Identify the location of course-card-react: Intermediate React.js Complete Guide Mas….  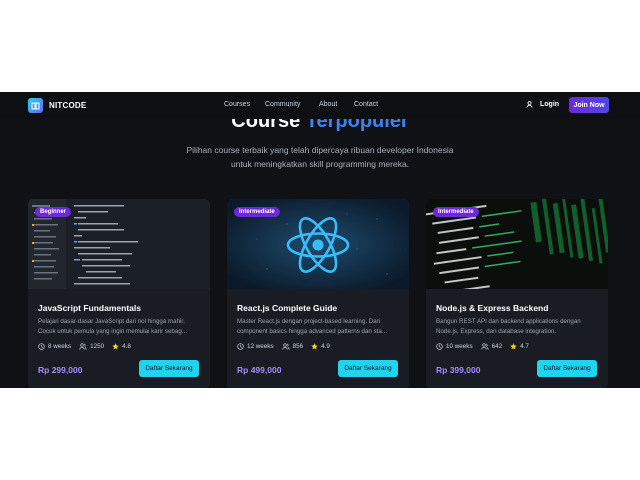
(318, 293).